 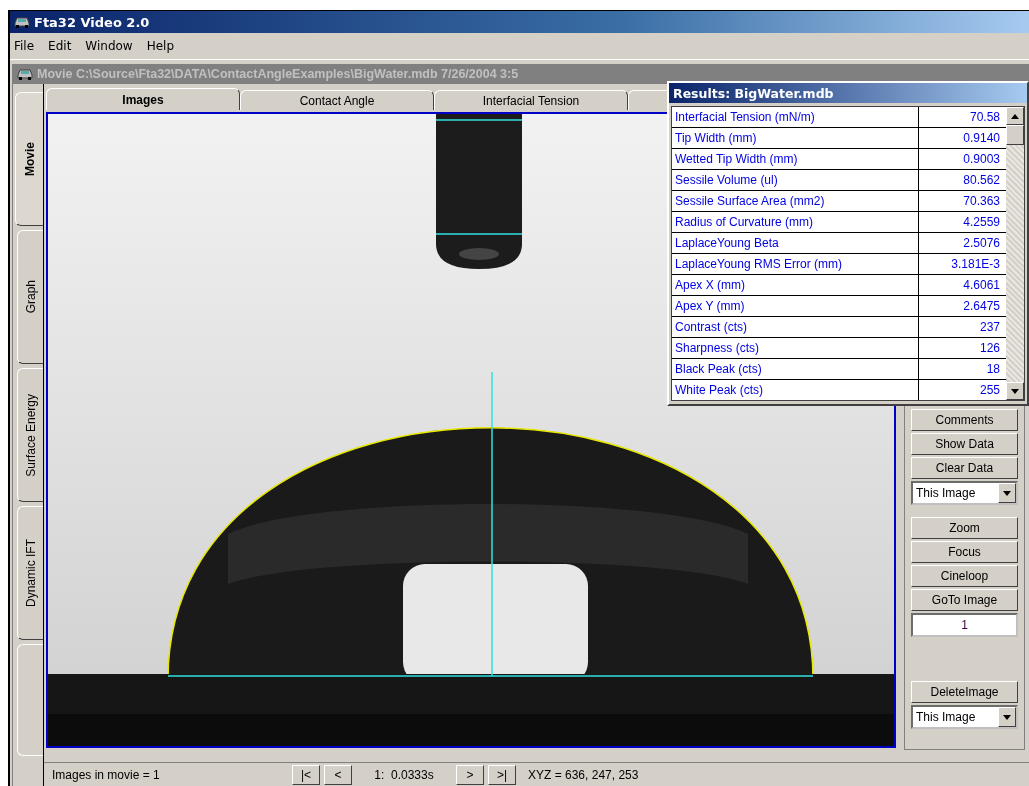 I want to click on table-cell: Sharpness (cts), so click(x=795, y=348).